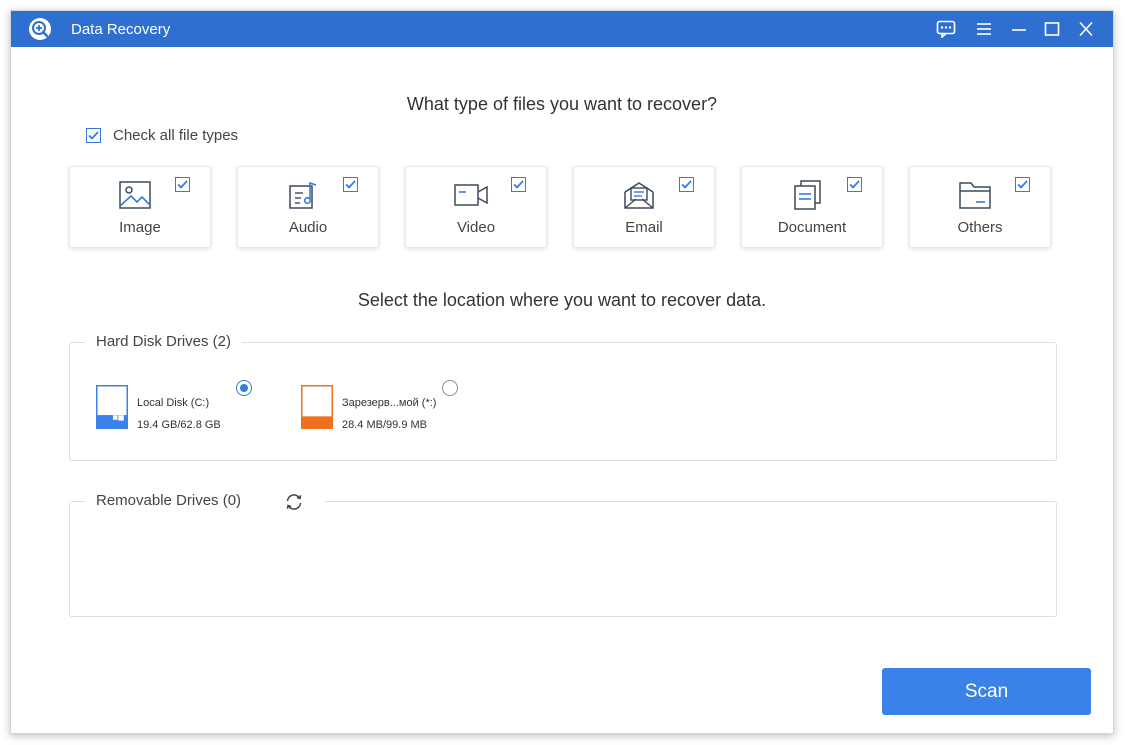 The image size is (1125, 745). I want to click on minimize-icon, so click(1019, 29).